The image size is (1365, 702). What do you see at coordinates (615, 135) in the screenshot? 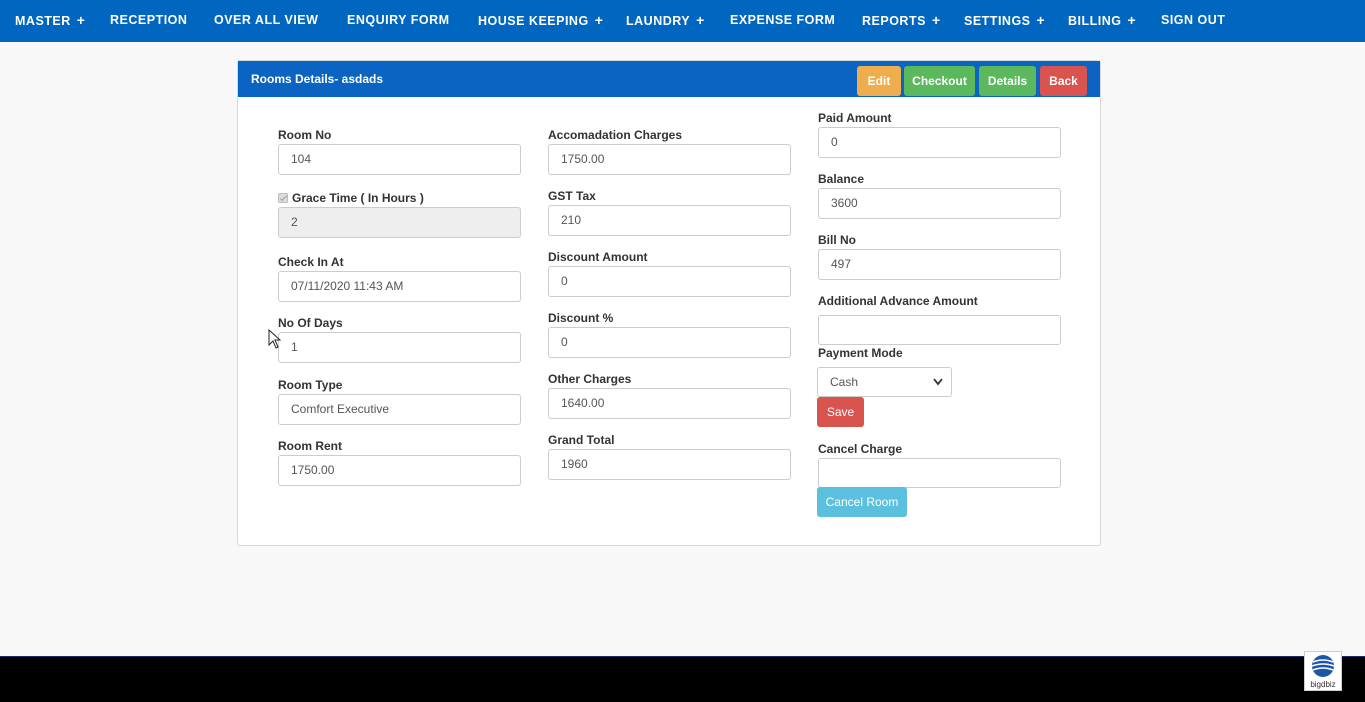
I see `accommodation-label: Accomadation Charges` at bounding box center [615, 135].